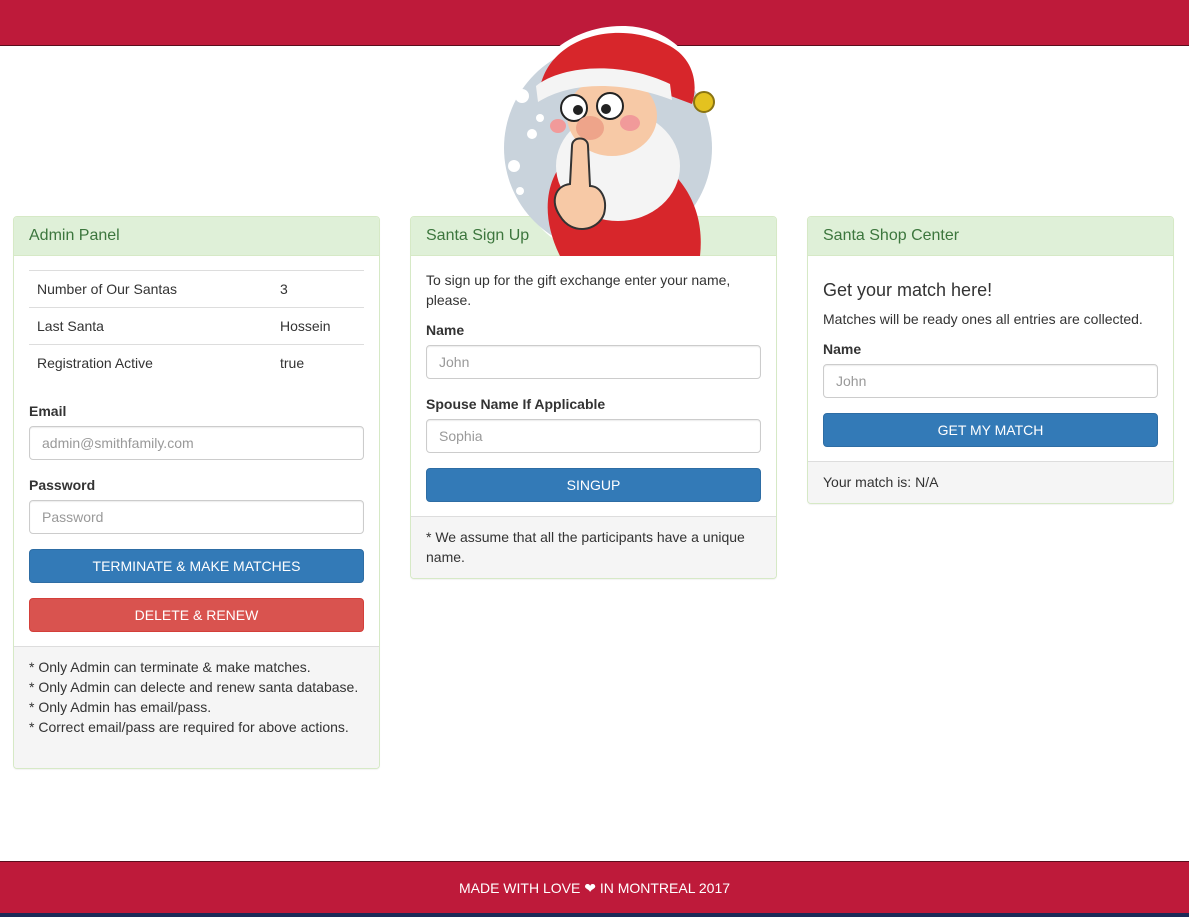 This screenshot has width=1189, height=917. I want to click on table-row: Last Santa Hossein, so click(196, 326).